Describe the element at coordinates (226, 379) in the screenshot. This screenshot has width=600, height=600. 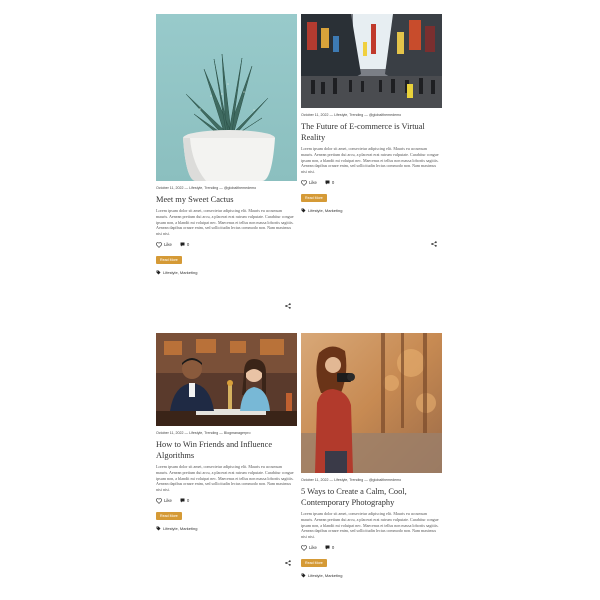
I see `post-thumbnail-friends` at that location.